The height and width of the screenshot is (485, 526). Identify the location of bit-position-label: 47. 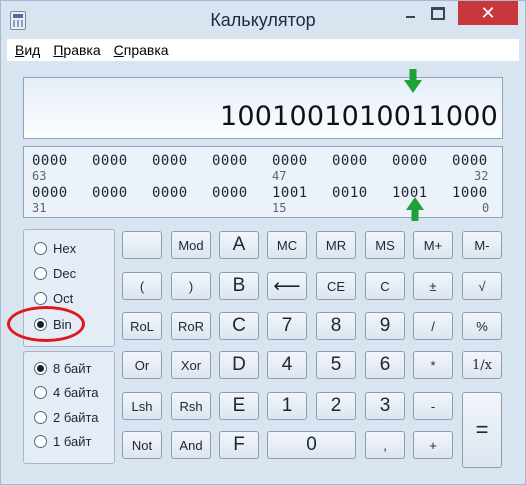
(279, 176).